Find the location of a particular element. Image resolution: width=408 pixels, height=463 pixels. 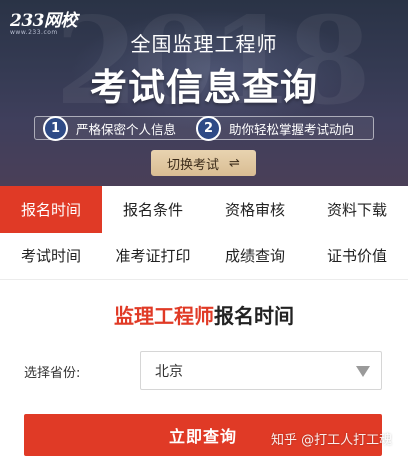

banner-title: 全国监理工程师 is located at coordinates (204, 44).